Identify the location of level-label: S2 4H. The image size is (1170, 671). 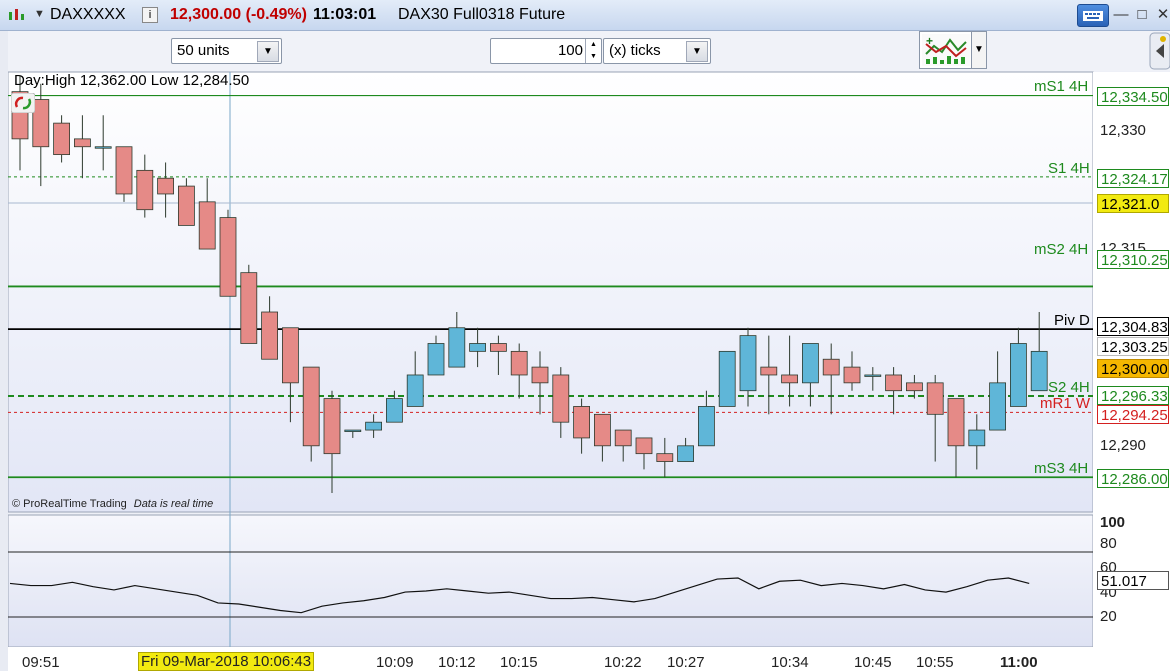
(1069, 387).